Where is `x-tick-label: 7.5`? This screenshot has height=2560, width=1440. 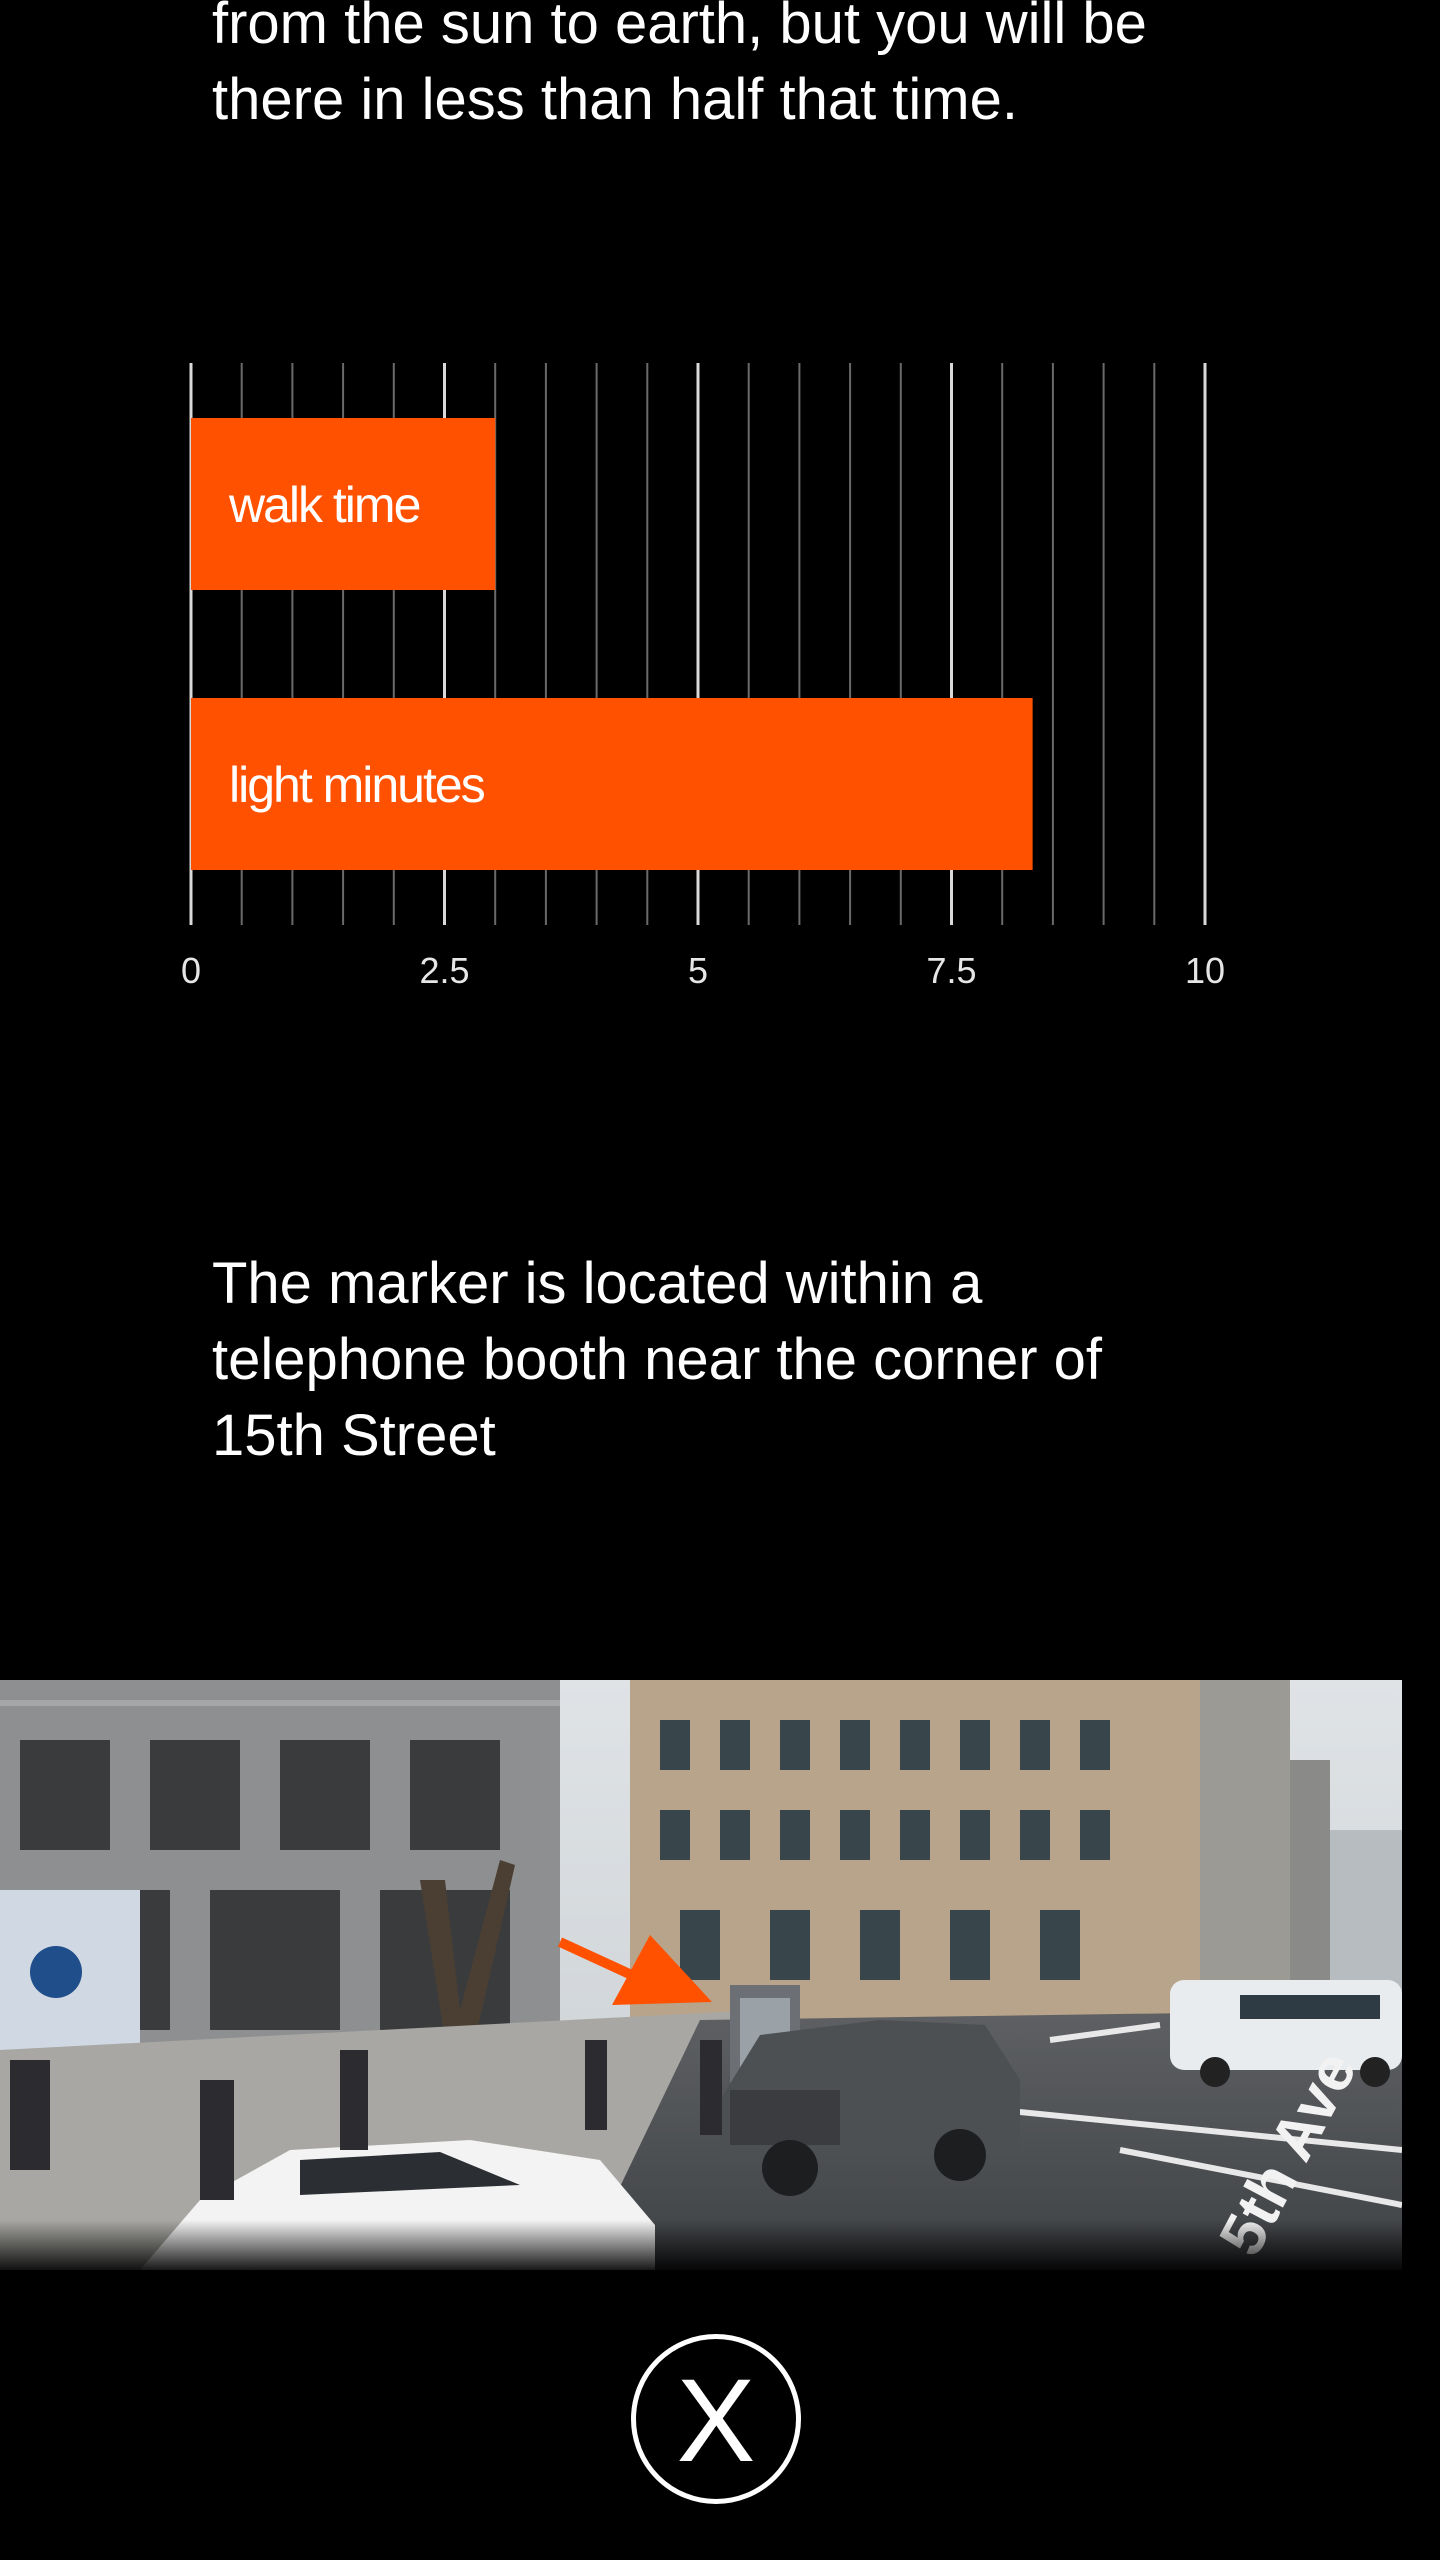
x-tick-label: 7.5 is located at coordinates (951, 970).